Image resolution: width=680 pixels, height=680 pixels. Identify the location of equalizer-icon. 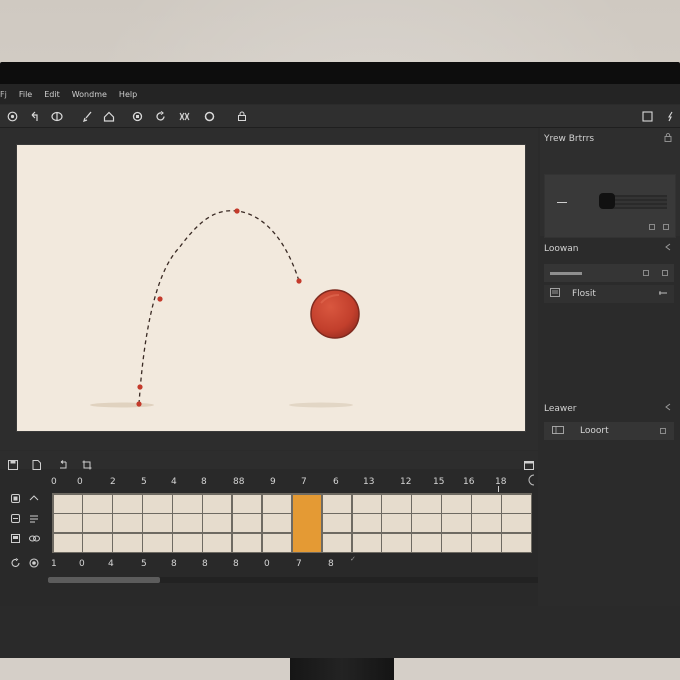
(34, 519).